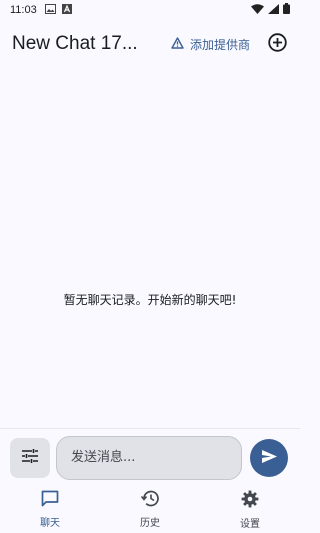 The image size is (320, 533). I want to click on send-button, so click(269, 457).